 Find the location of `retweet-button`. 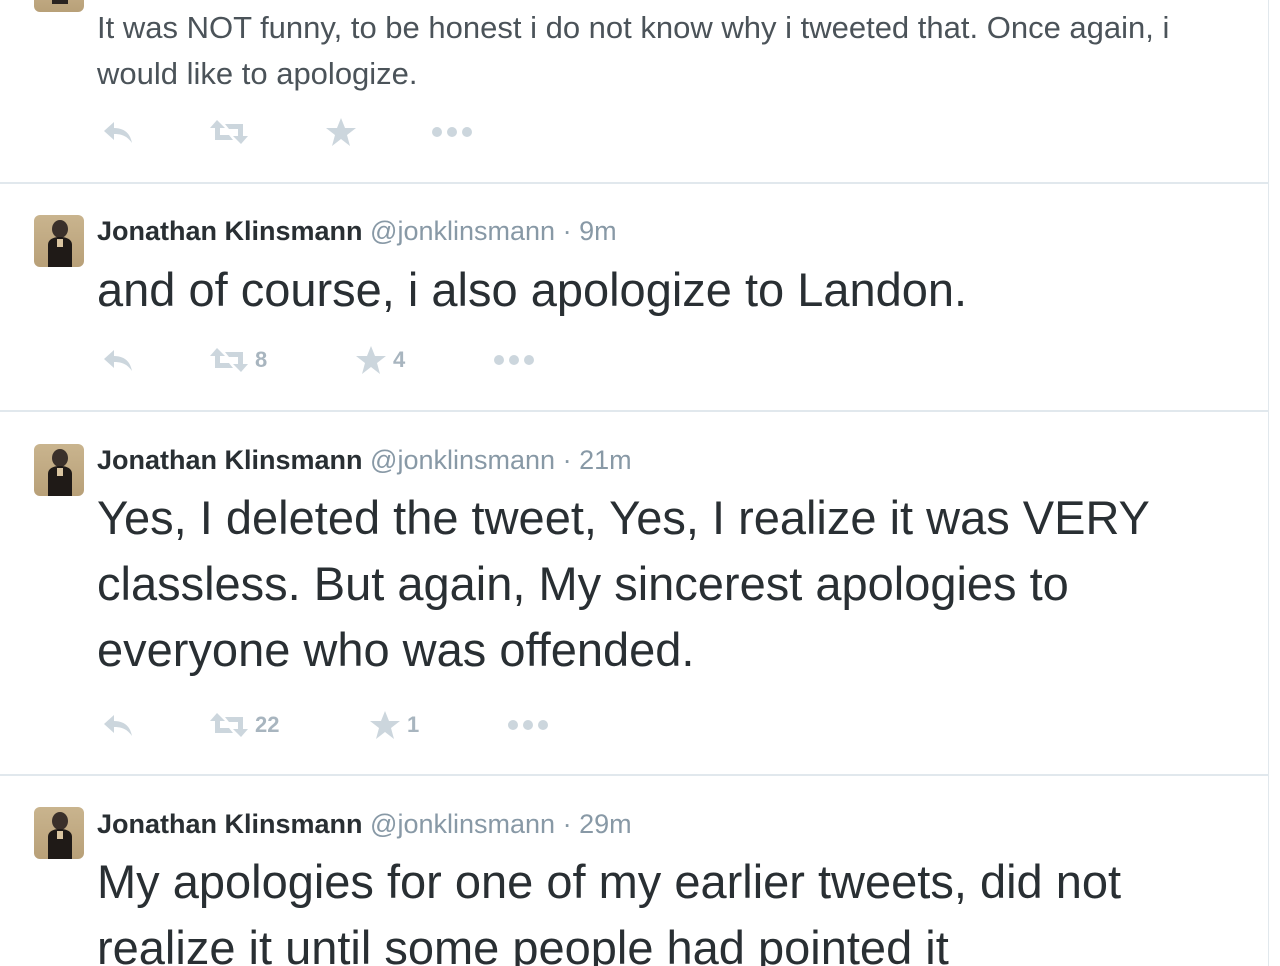

retweet-button is located at coordinates (229, 132).